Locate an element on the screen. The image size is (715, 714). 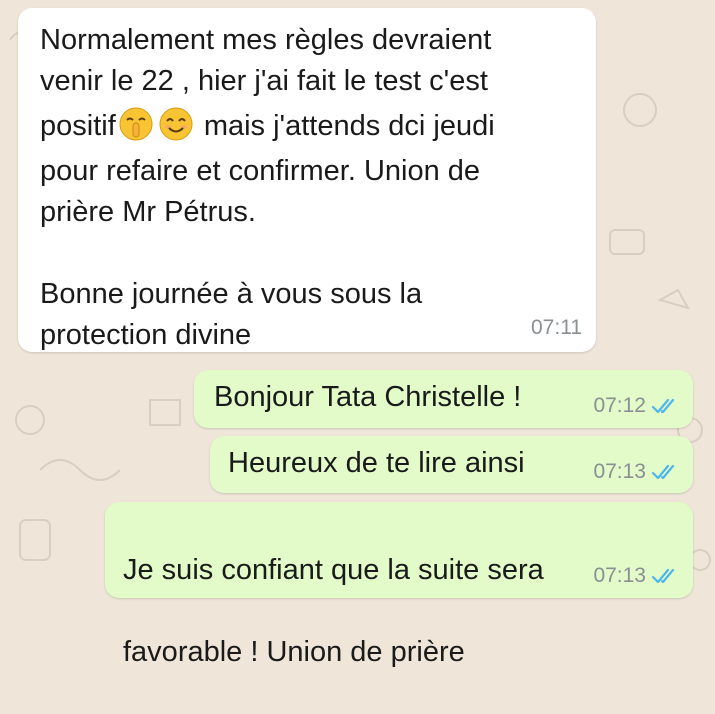
message-line: prière Mr Pétrus. is located at coordinates (148, 212).